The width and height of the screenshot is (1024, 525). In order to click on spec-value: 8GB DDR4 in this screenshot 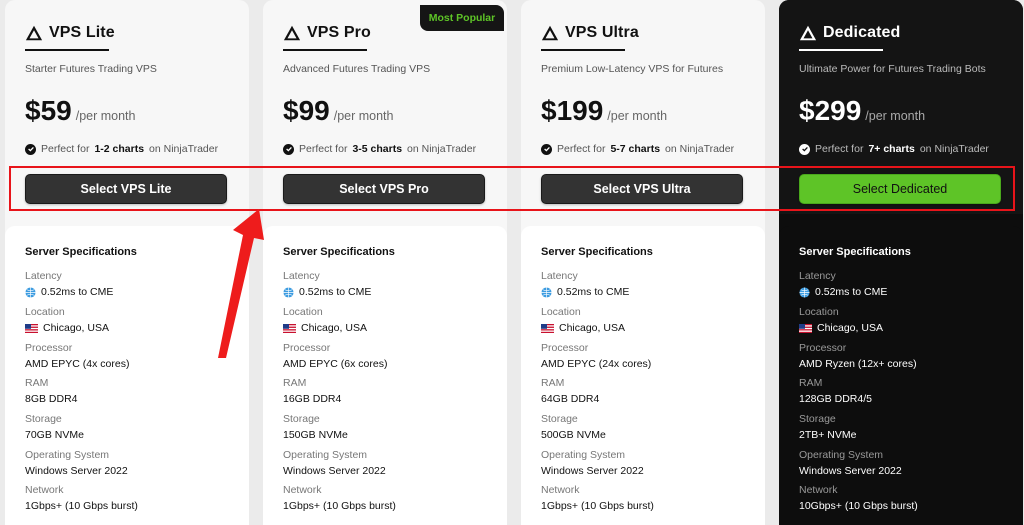, I will do `click(51, 399)`.